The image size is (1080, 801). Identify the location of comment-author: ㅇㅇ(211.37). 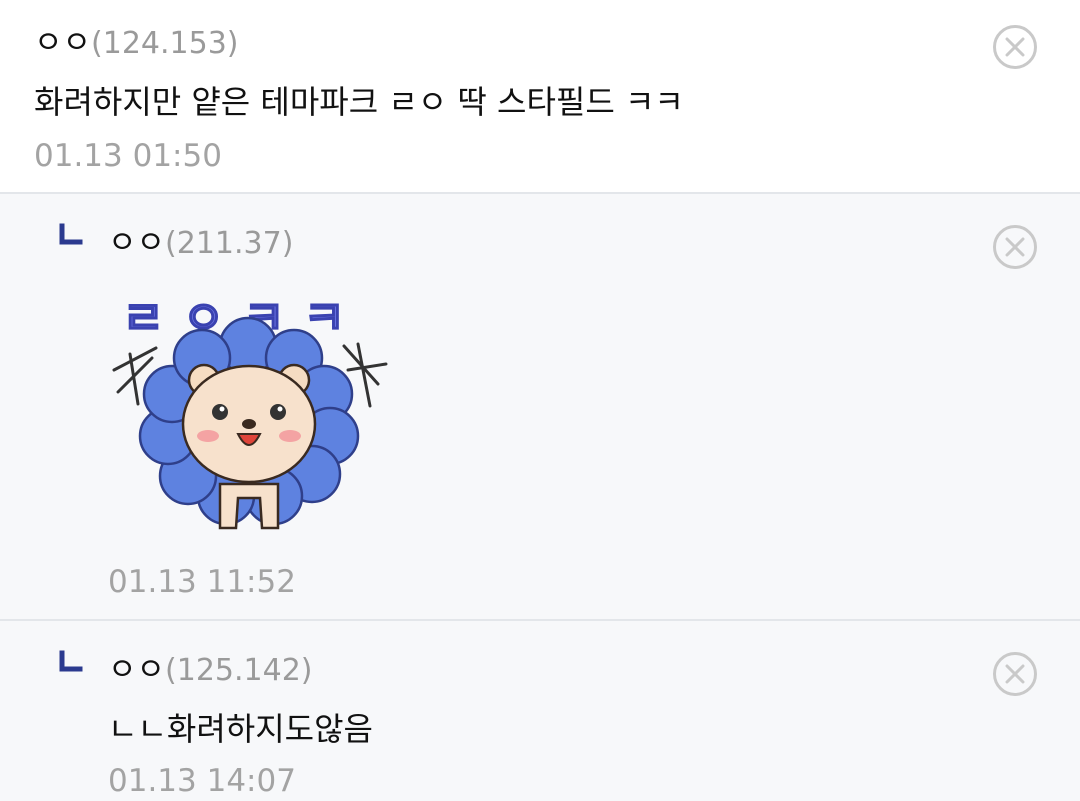
(200, 243).